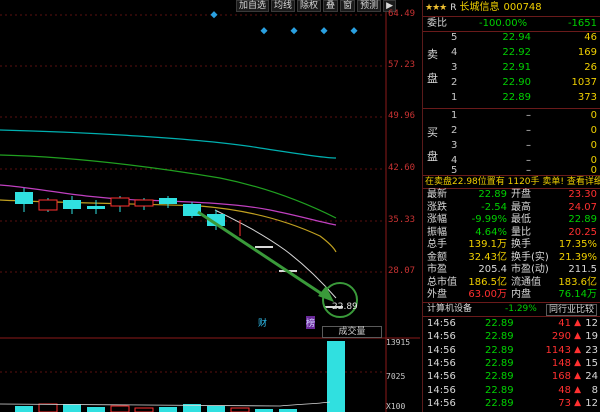 This screenshot has height=412, width=600. What do you see at coordinates (587, 97) in the screenshot?
I see `level-volume: 373` at bounding box center [587, 97].